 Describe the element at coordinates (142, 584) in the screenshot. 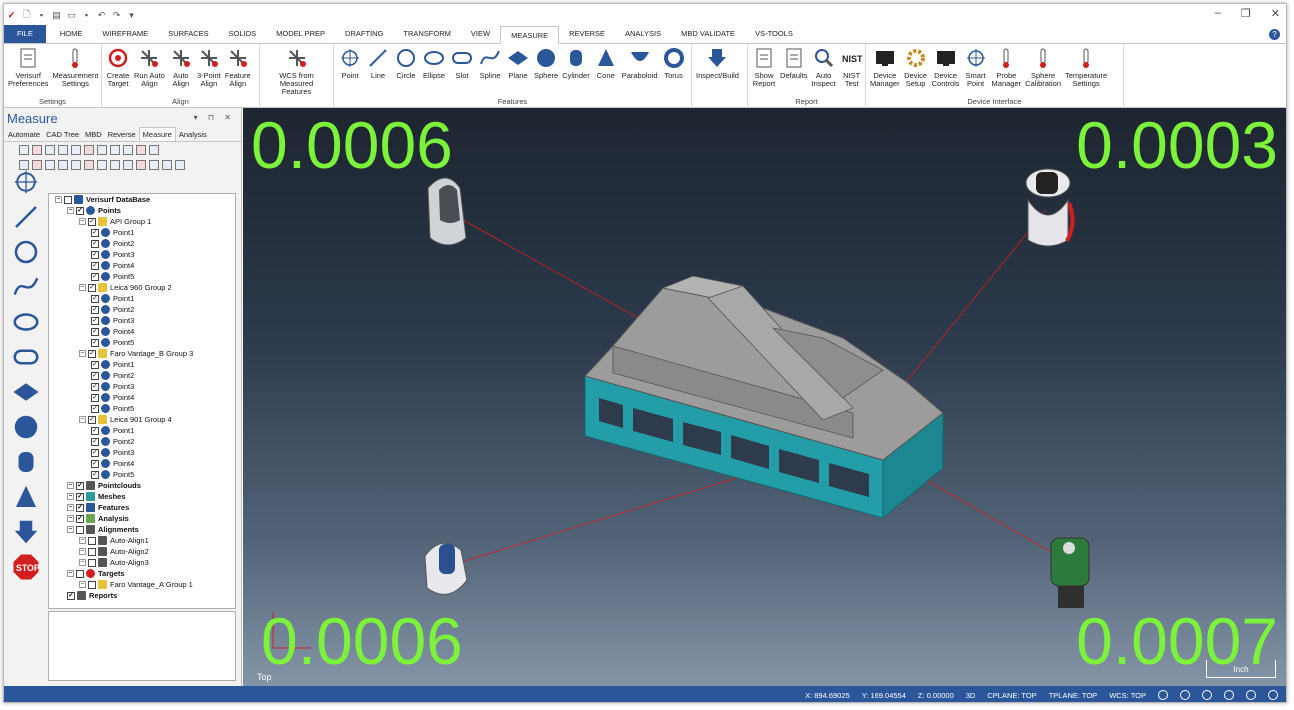

I see `tree-node: – Faro Vantage_A Group 1` at that location.